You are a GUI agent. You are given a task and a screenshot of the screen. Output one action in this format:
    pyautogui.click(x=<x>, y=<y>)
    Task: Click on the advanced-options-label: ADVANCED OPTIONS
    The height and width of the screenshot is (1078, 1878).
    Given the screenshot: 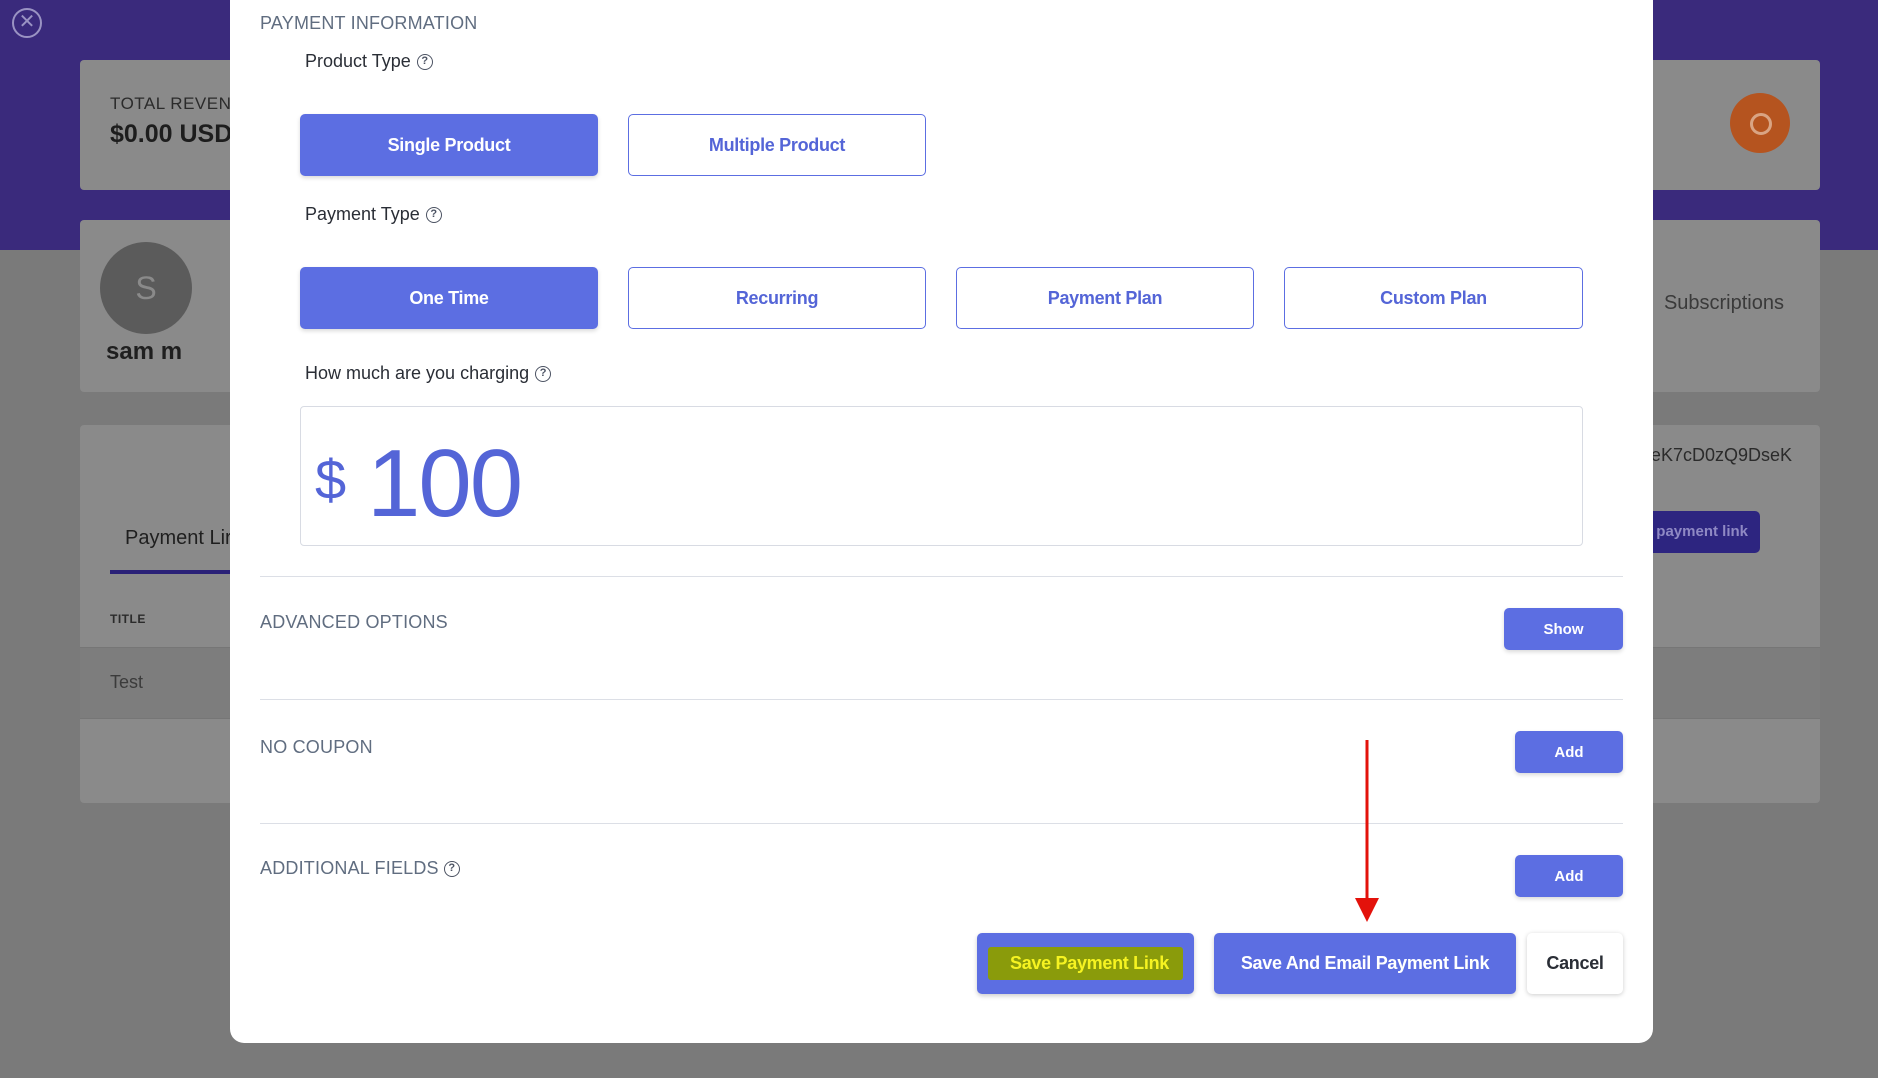 What is the action you would take?
    pyautogui.click(x=354, y=622)
    